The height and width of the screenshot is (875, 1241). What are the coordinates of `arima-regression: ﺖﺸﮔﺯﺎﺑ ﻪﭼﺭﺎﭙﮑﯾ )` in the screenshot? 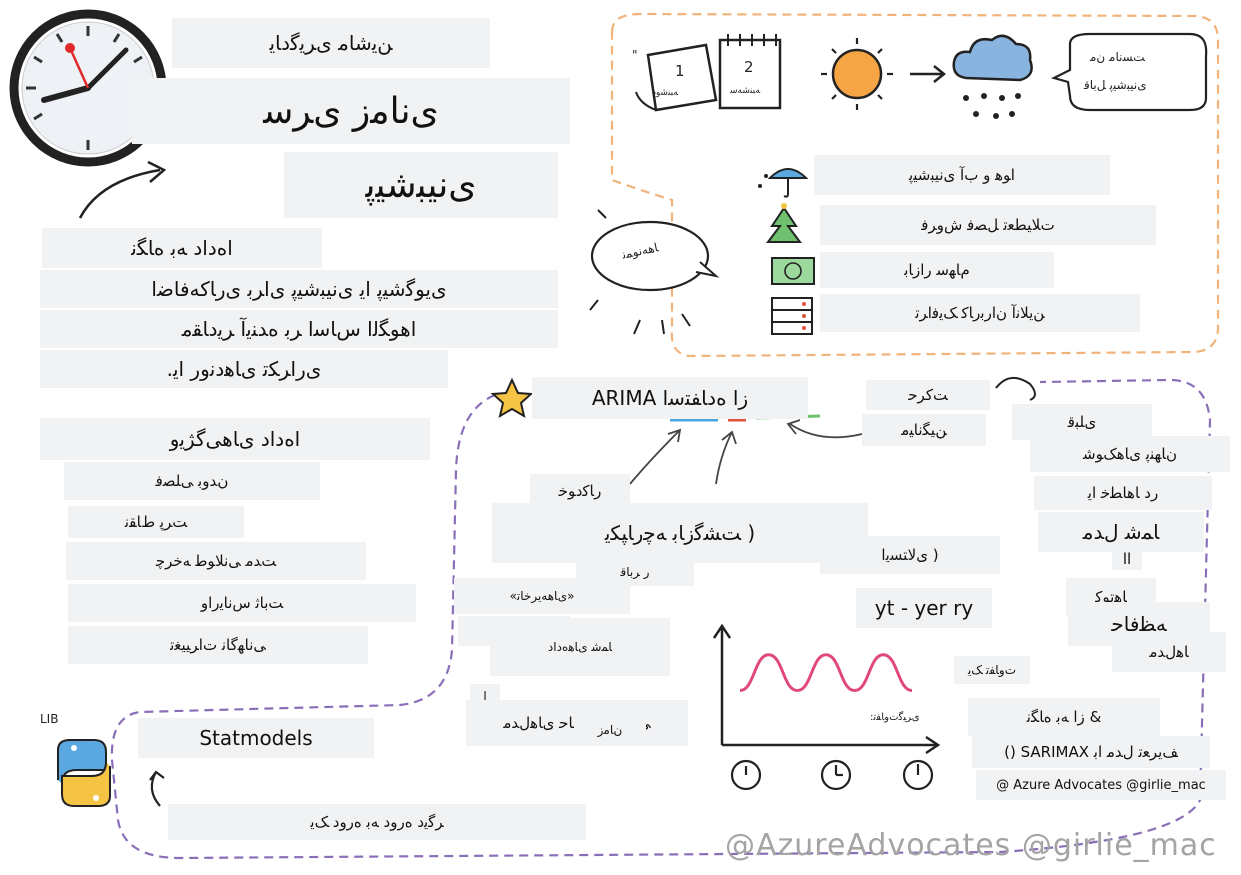 It's located at (680, 533).